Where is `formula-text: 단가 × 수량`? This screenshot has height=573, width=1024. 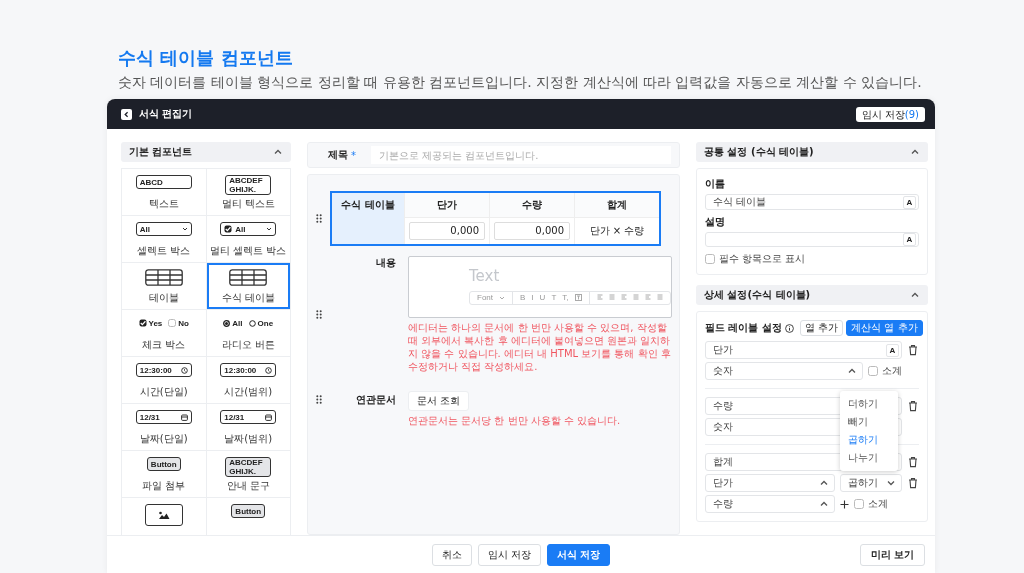 formula-text: 단가 × 수량 is located at coordinates (617, 231).